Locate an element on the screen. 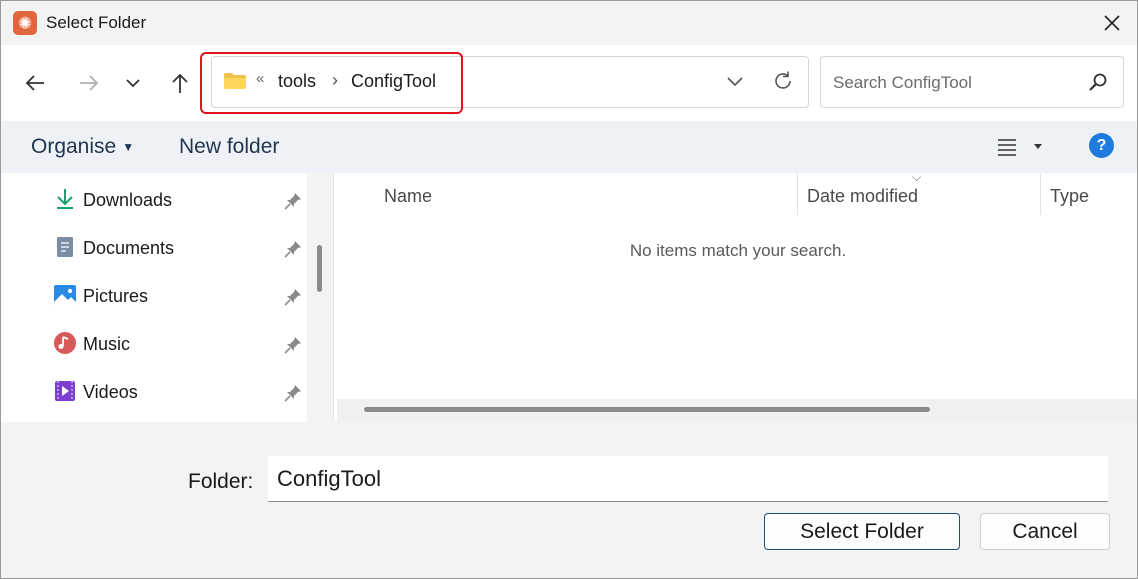 The height and width of the screenshot is (579, 1138). cancel-button: Cancel is located at coordinates (1045, 531).